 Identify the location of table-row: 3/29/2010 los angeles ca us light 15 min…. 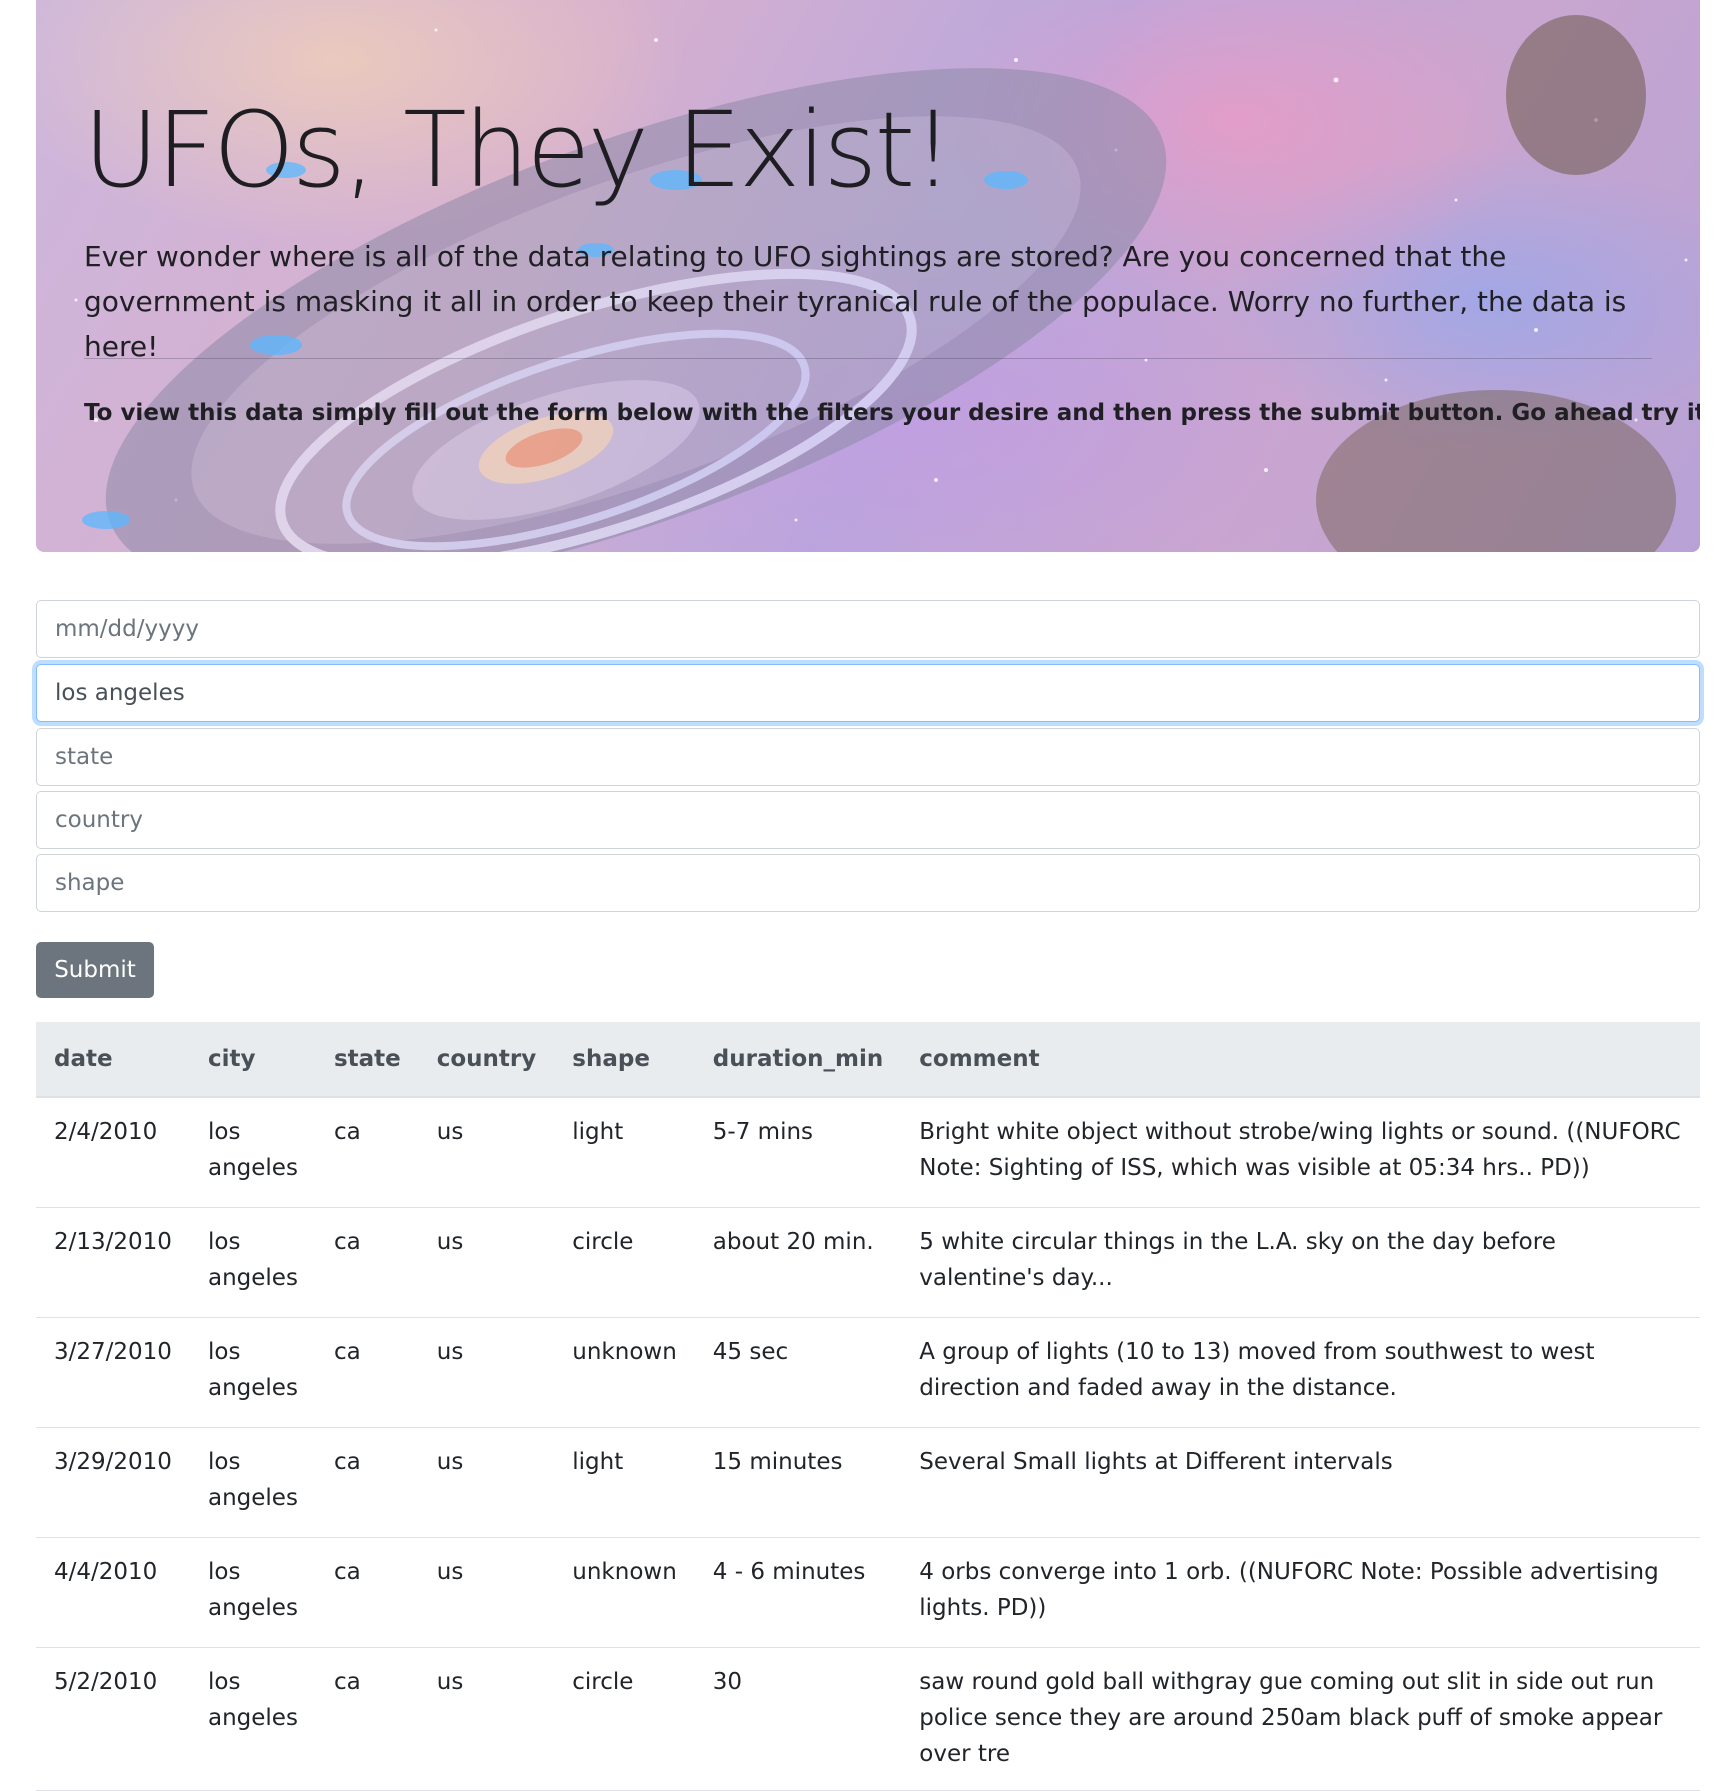
(868, 1482).